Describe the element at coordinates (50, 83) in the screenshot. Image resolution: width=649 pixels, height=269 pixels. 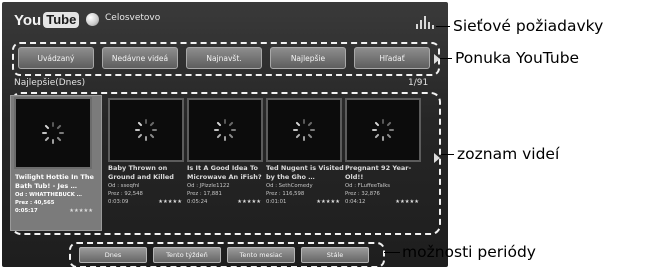
I see `section-title: Najlepšie(Dnes)` at that location.